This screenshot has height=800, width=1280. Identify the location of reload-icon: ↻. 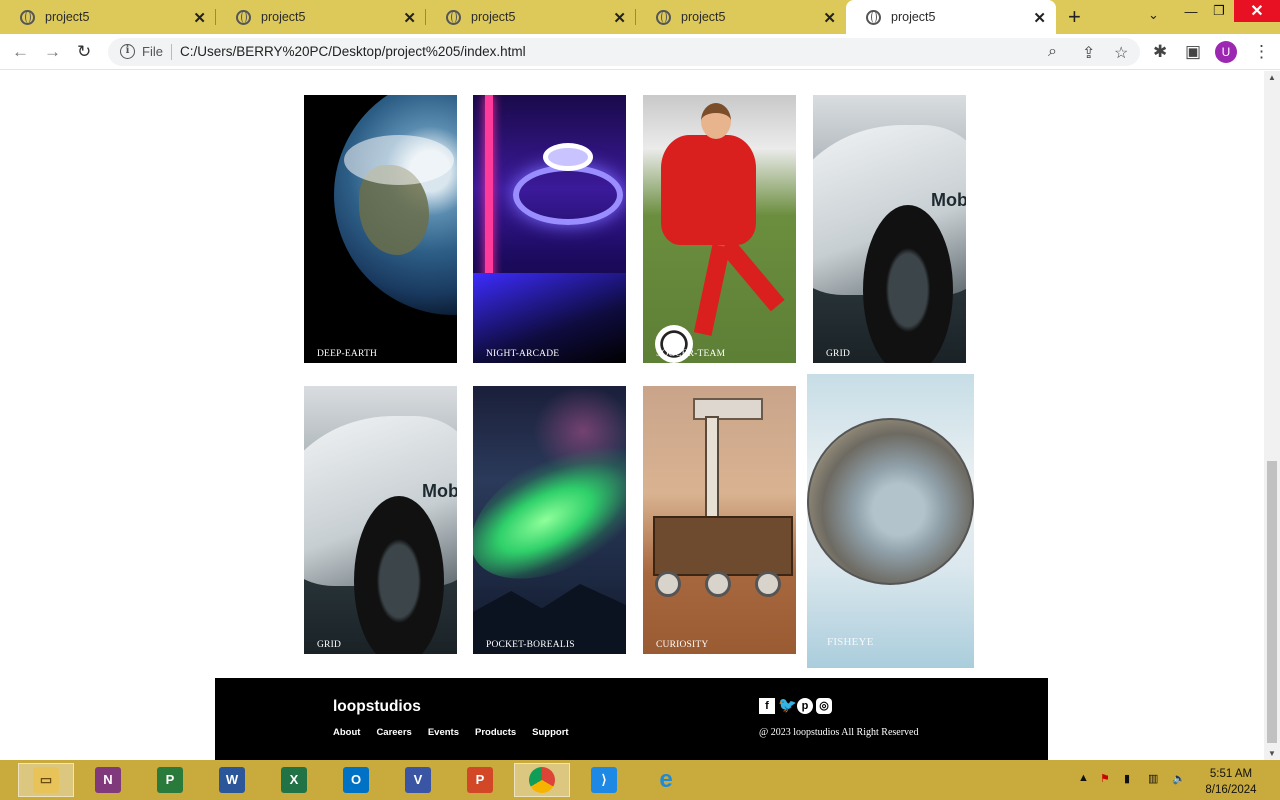
(84, 52).